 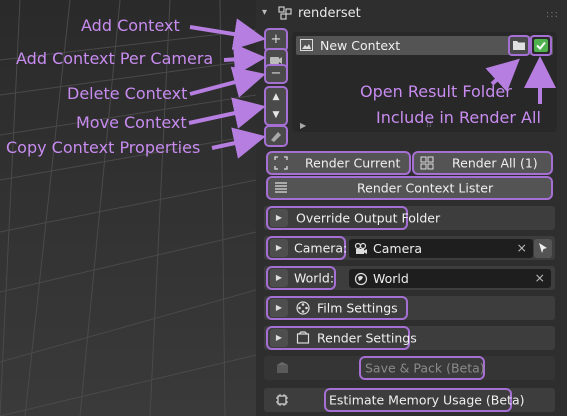 What do you see at coordinates (458, 117) in the screenshot?
I see `annotation-include-in-render-all: Include in Render All` at bounding box center [458, 117].